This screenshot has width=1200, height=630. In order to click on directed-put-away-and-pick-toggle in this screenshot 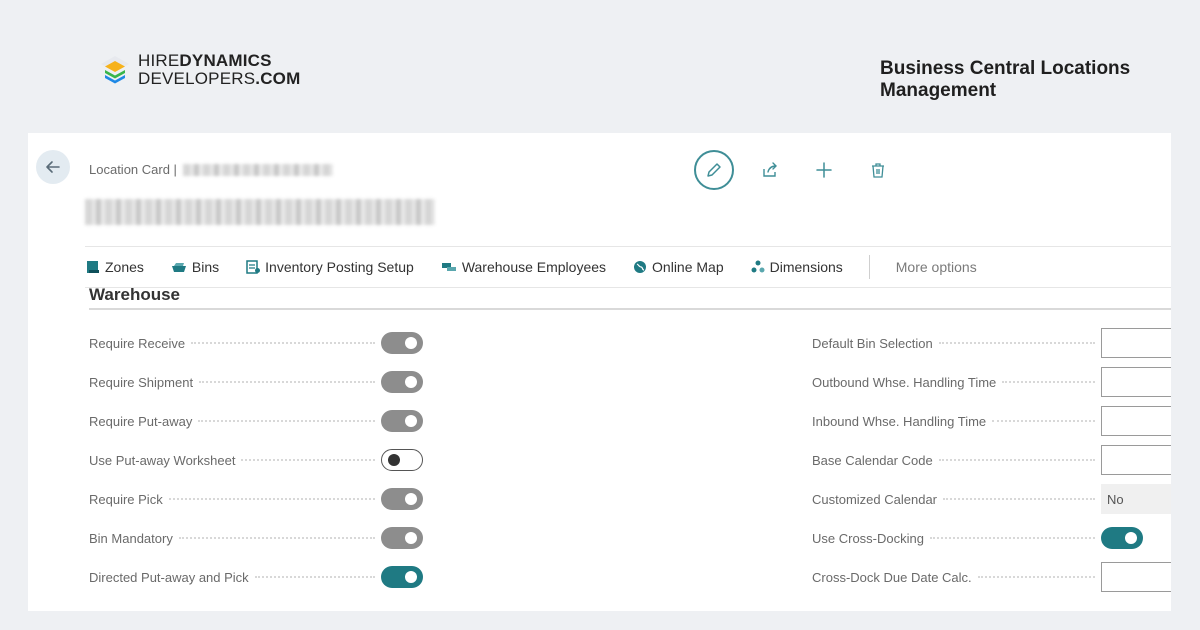, I will do `click(402, 577)`.